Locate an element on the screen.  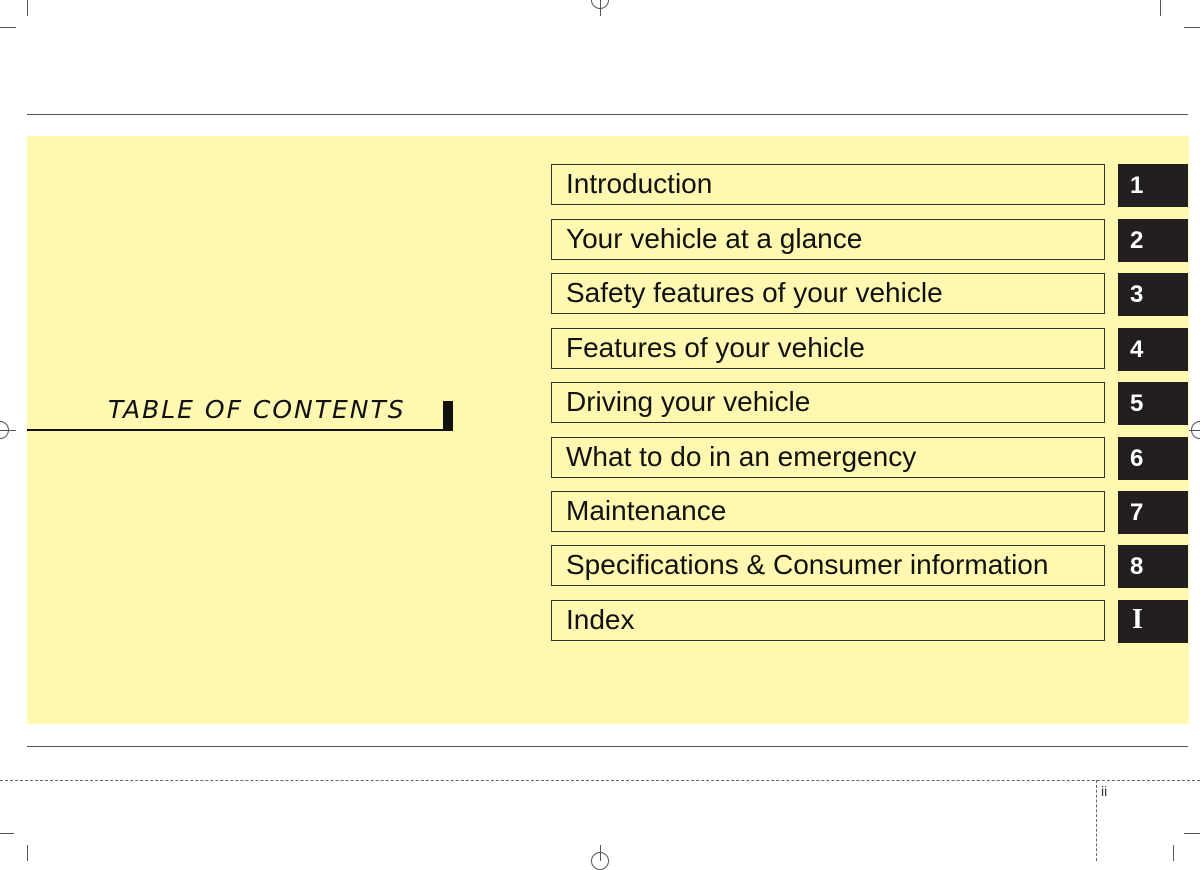
chapter-tab-6: 6 is located at coordinates (1153, 458).